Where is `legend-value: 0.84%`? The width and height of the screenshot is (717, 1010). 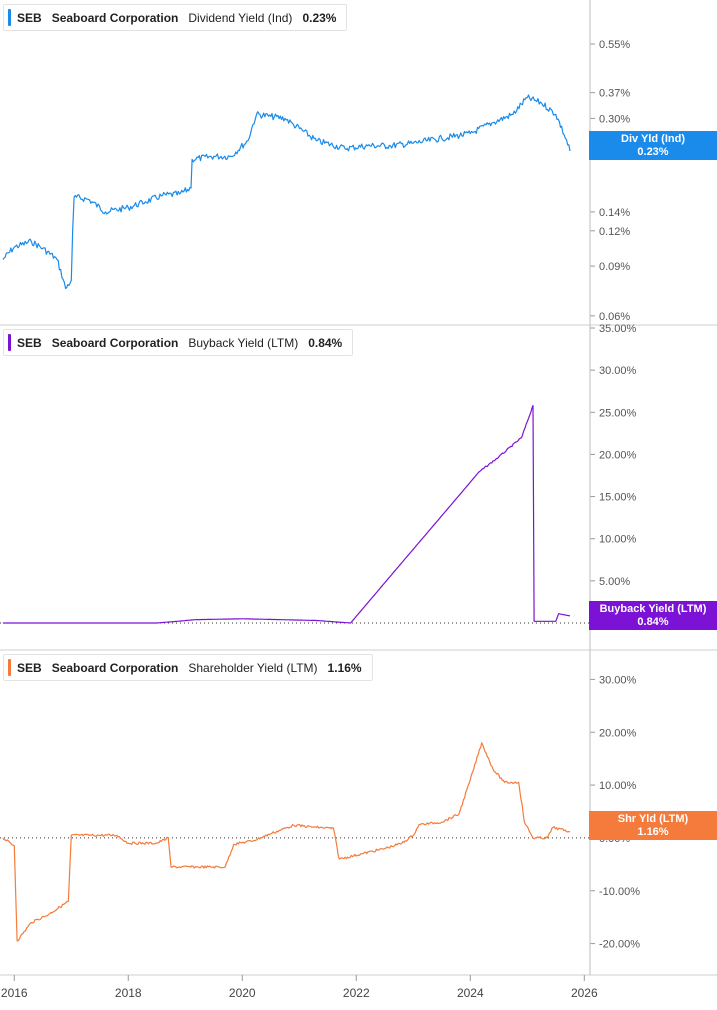 legend-value: 0.84% is located at coordinates (325, 342).